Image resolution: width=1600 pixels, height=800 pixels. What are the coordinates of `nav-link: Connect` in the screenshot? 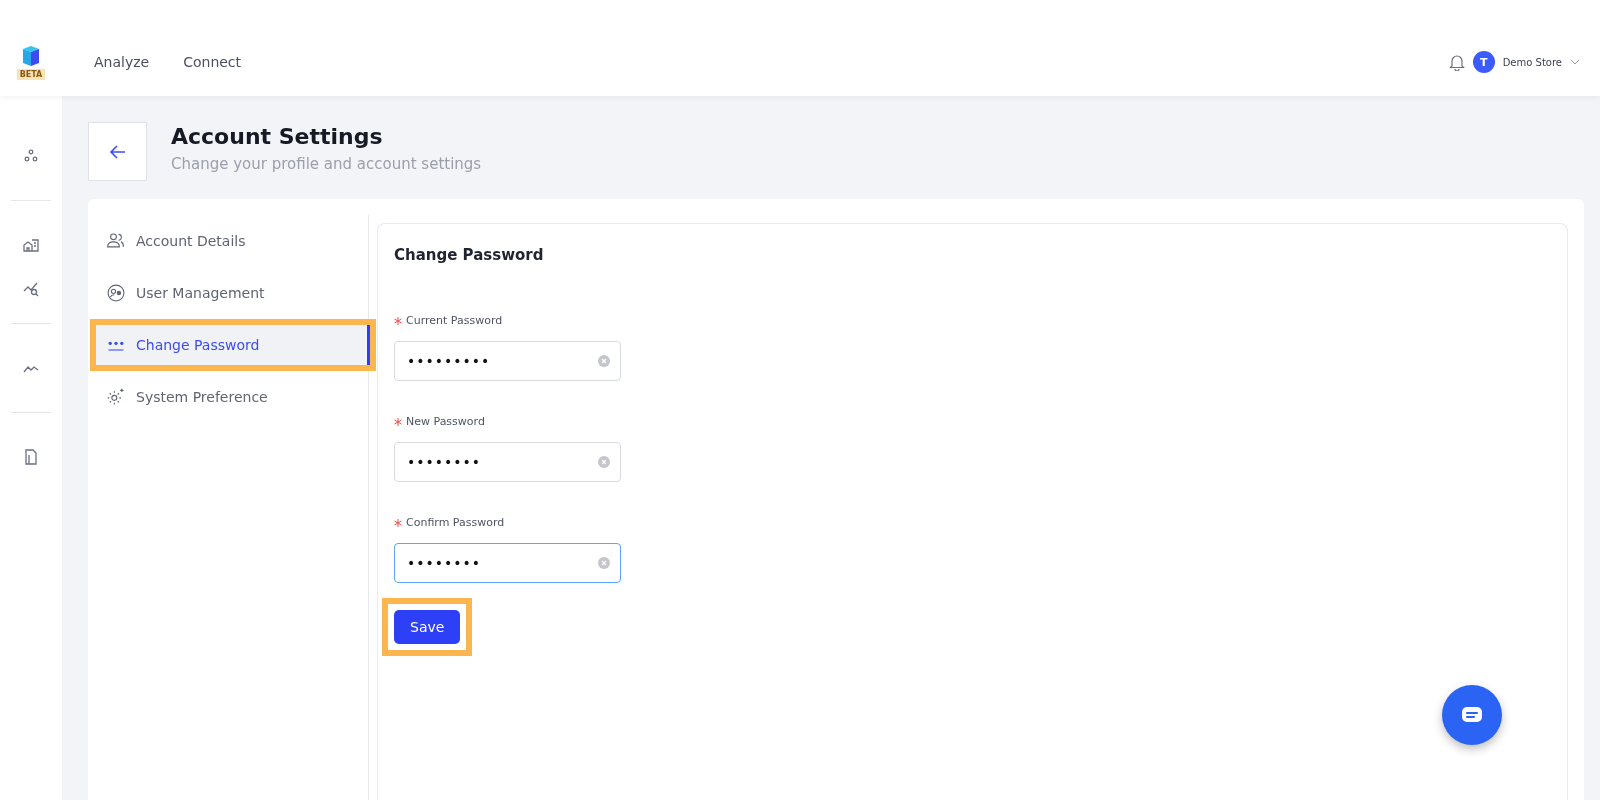 It's located at (212, 62).